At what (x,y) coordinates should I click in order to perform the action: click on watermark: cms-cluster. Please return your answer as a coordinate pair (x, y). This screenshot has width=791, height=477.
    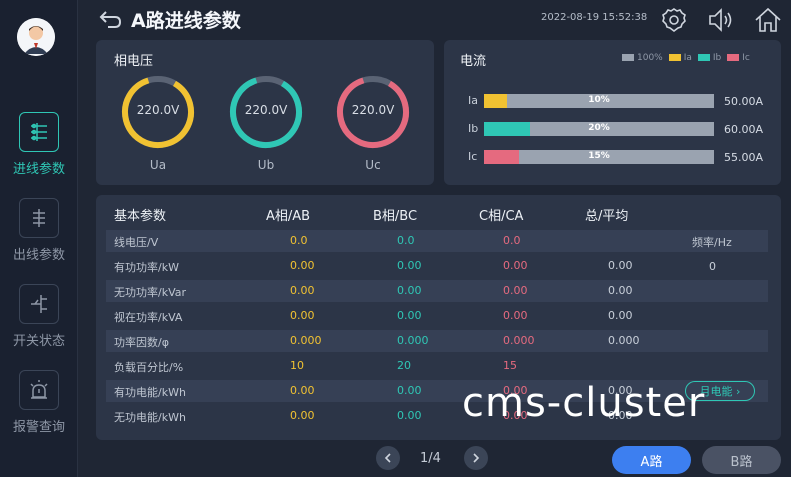
    Looking at the image, I should click on (584, 403).